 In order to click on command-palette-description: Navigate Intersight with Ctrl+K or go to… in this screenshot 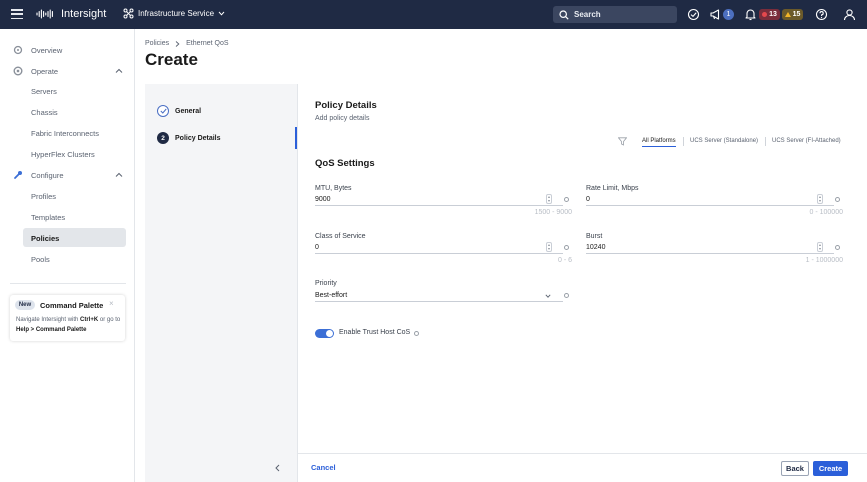, I will do `click(70, 325)`.